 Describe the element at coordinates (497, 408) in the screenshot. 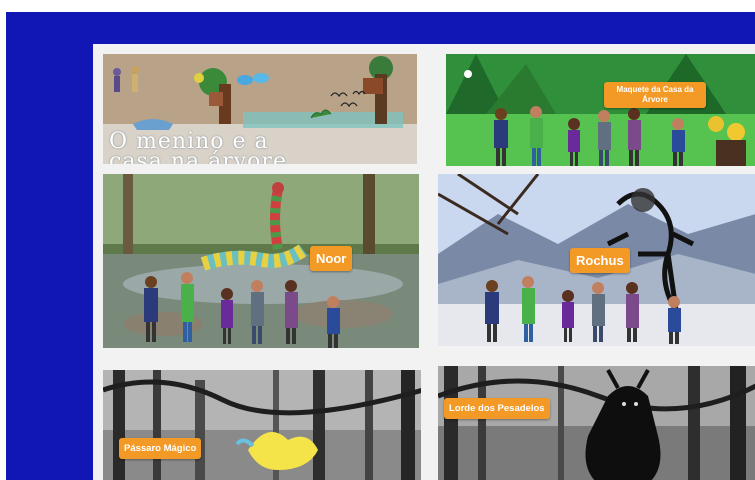

I see `scene-label-lorde-dos-pesadelos: Lorde dos Pesadelos` at that location.